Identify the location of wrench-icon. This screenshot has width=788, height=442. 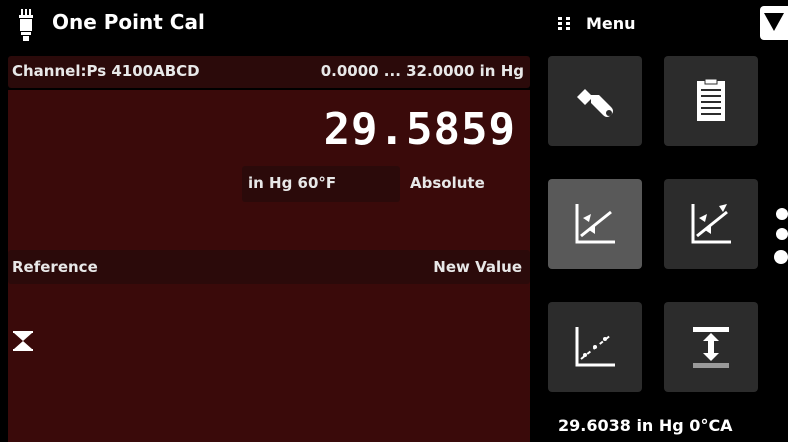
(595, 103).